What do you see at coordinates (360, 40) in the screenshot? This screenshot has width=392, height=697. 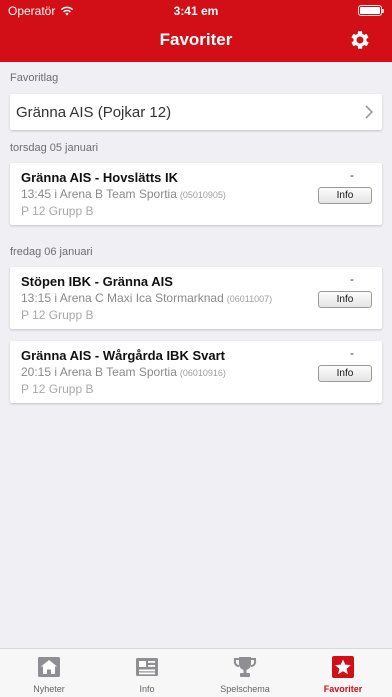 I see `gear-icon` at bounding box center [360, 40].